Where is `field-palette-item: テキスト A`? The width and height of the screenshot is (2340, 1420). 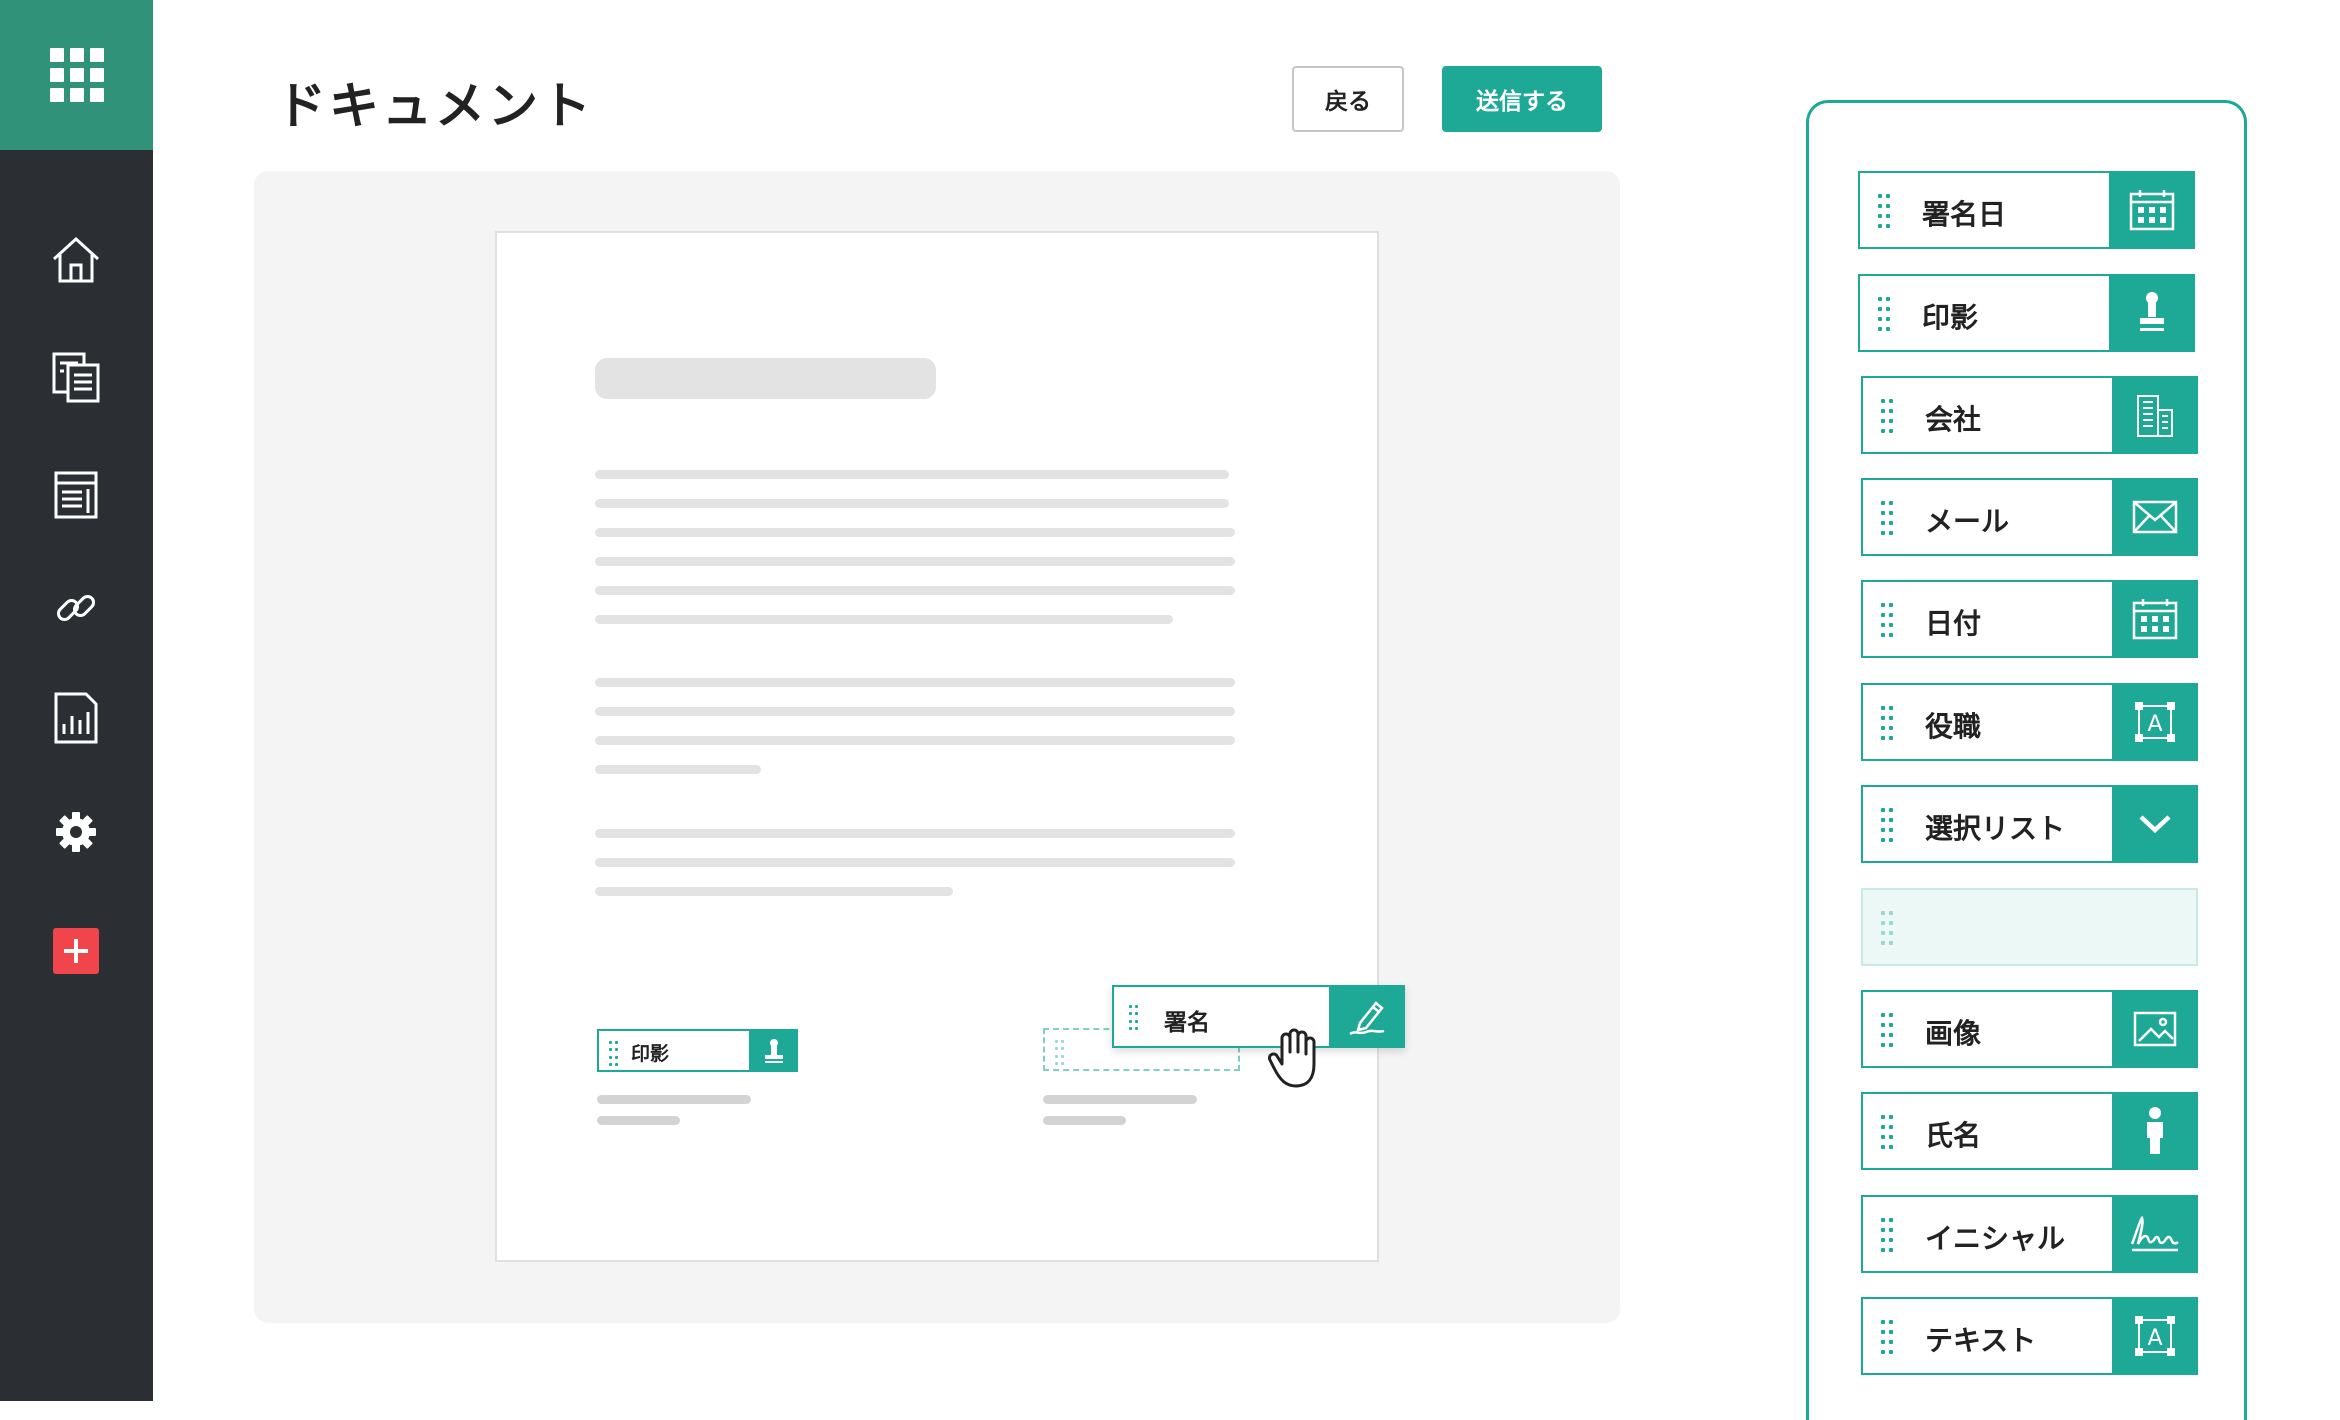 field-palette-item: テキスト A is located at coordinates (2029, 1336).